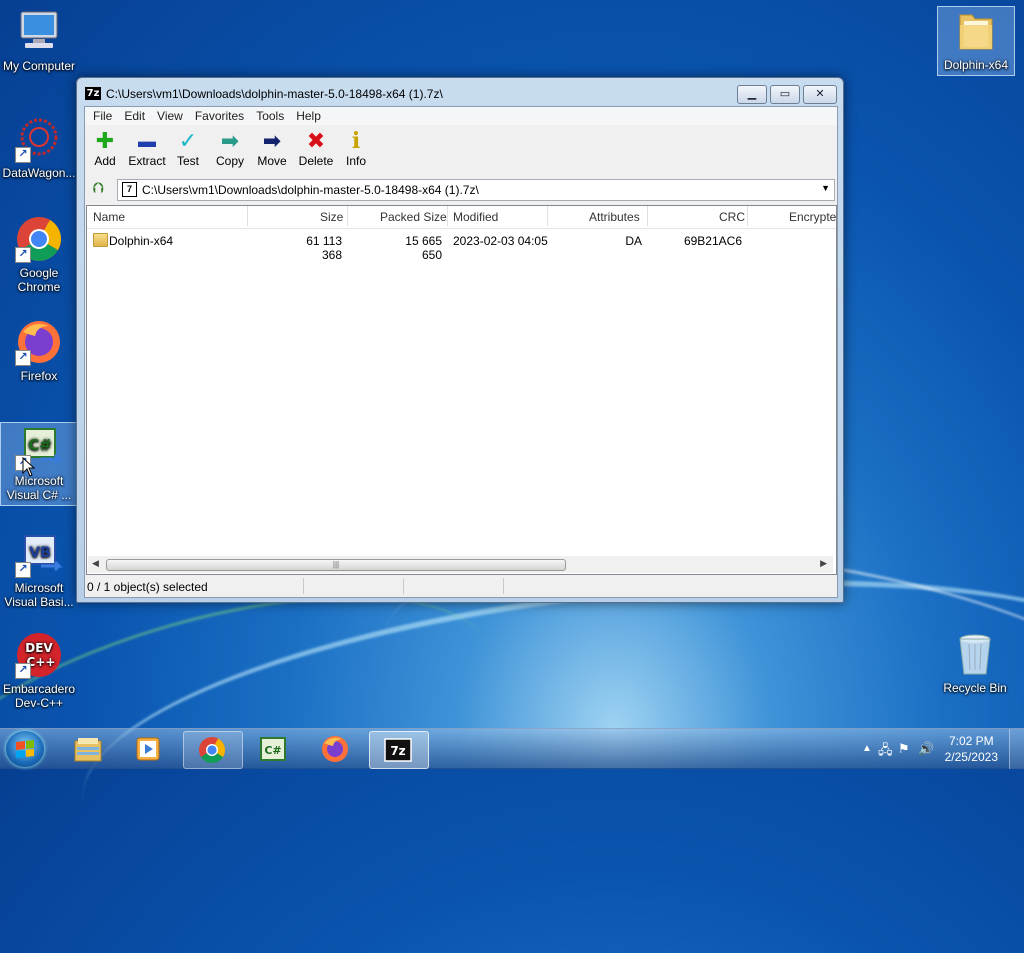 Image resolution: width=1024 pixels, height=953 pixels. I want to click on menu-favorites: Favorites, so click(219, 115).